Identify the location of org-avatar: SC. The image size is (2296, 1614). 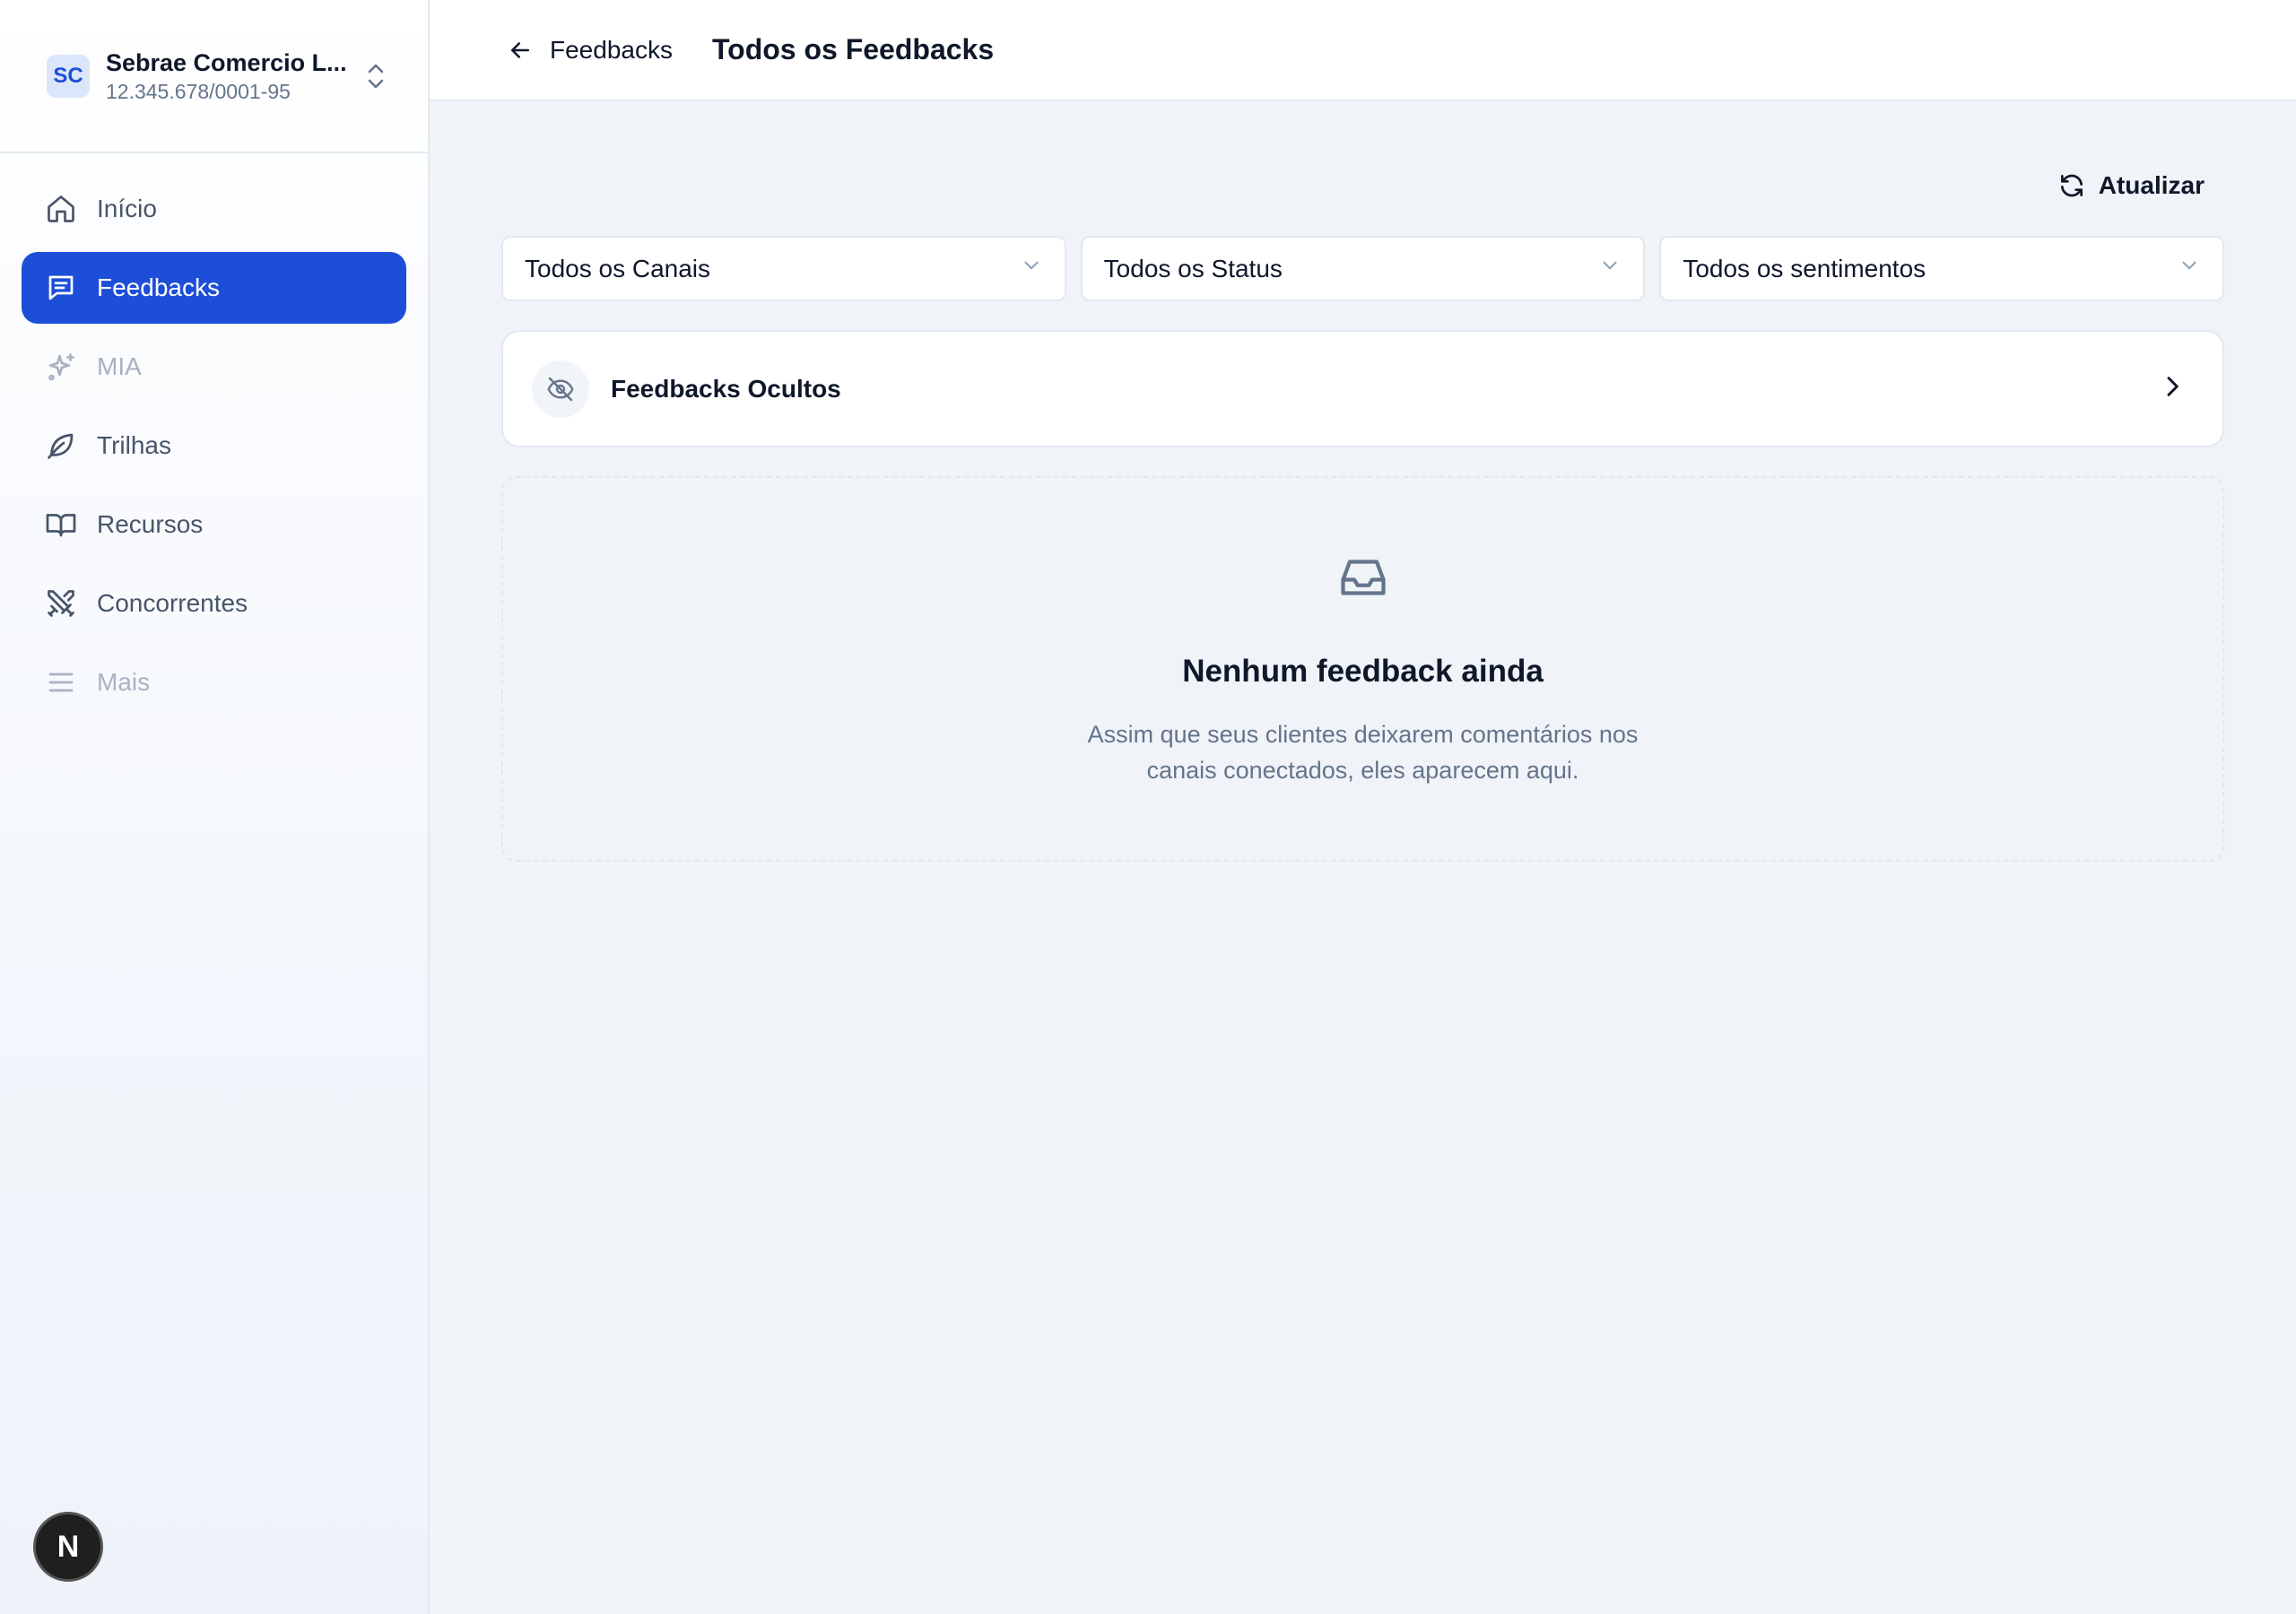
(68, 76).